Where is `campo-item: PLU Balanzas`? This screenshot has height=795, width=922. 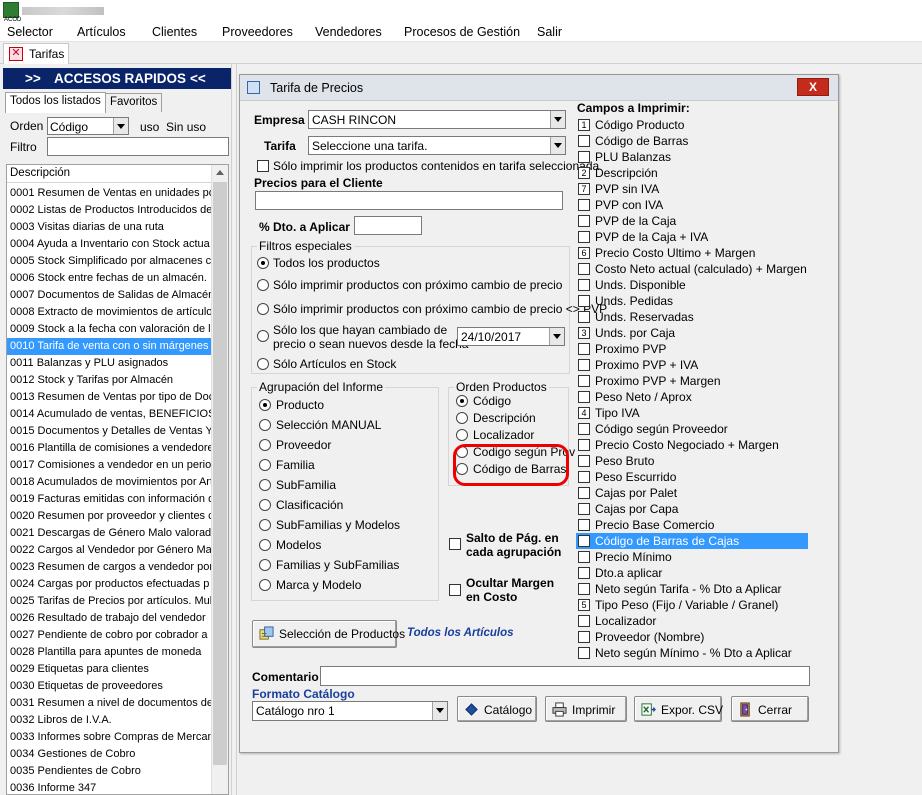 campo-item: PLU Balanzas is located at coordinates (692, 157).